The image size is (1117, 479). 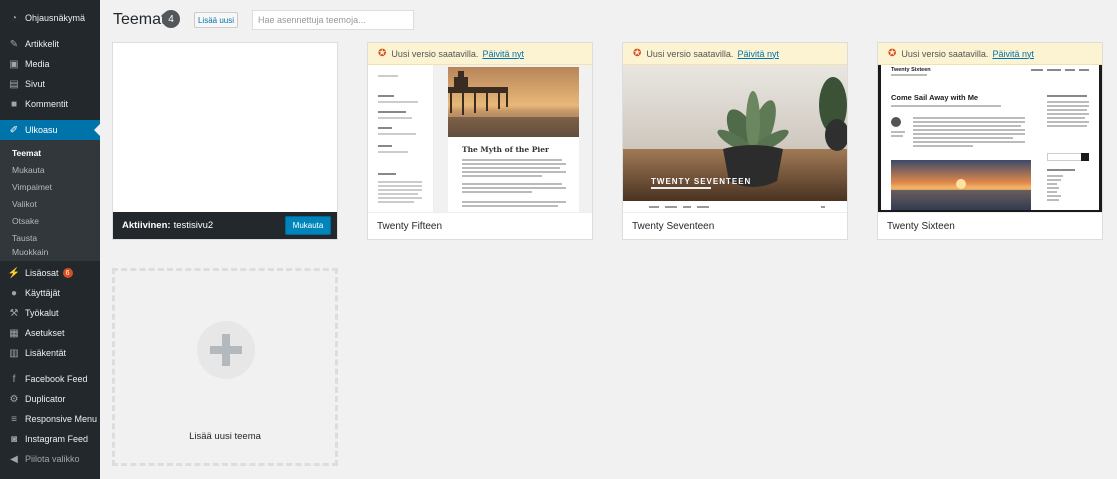 I want to click on sidebar-item-label: Facebook Feed, so click(x=56, y=379).